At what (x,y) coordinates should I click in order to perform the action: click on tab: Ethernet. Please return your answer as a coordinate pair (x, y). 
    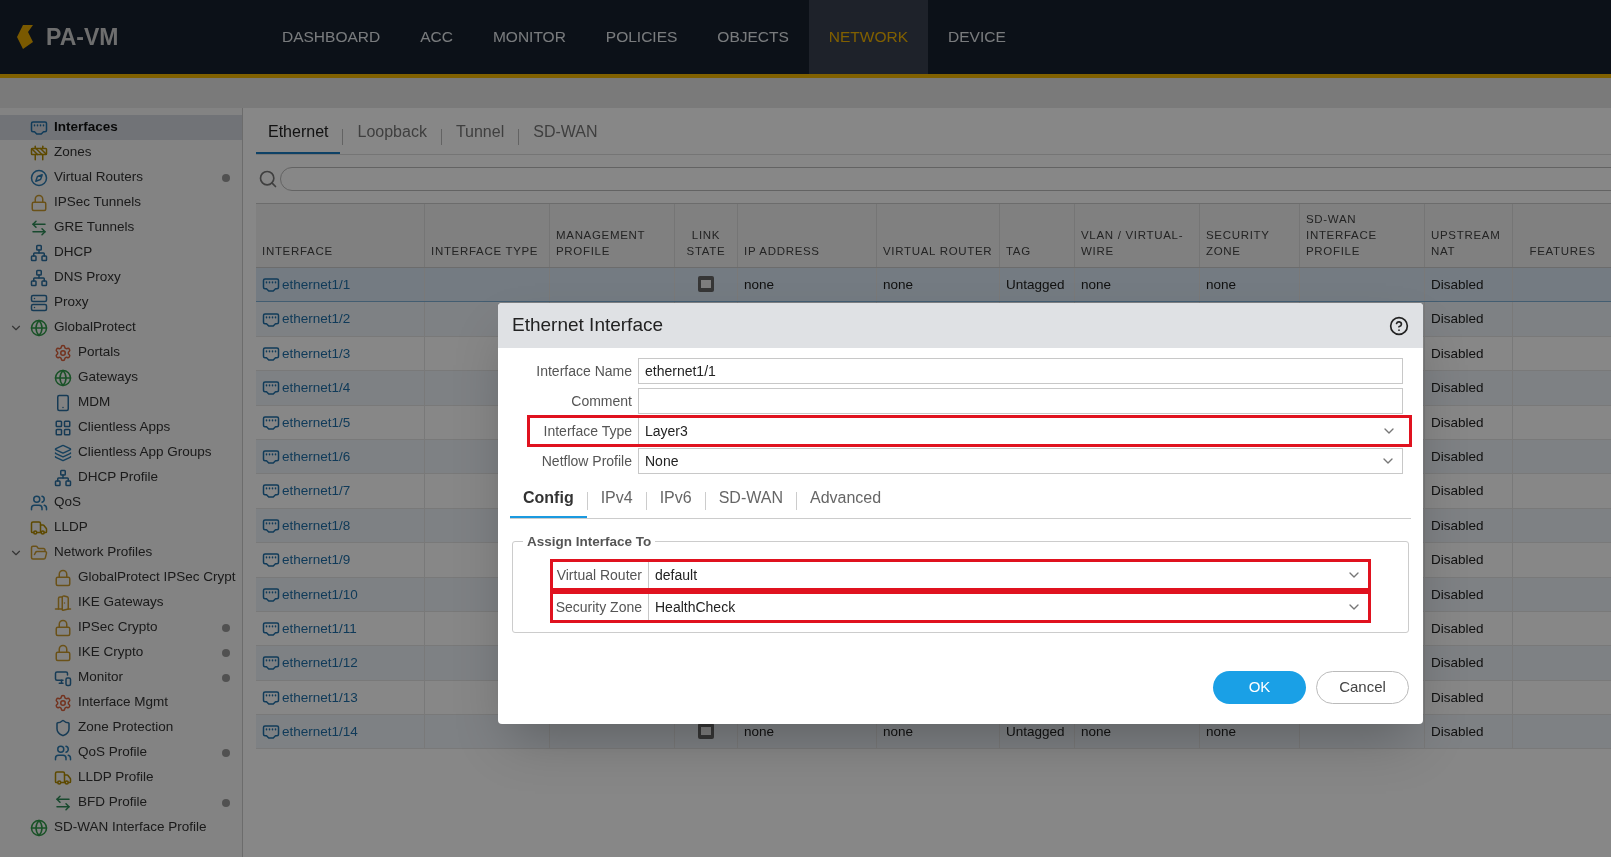
    Looking at the image, I should click on (298, 137).